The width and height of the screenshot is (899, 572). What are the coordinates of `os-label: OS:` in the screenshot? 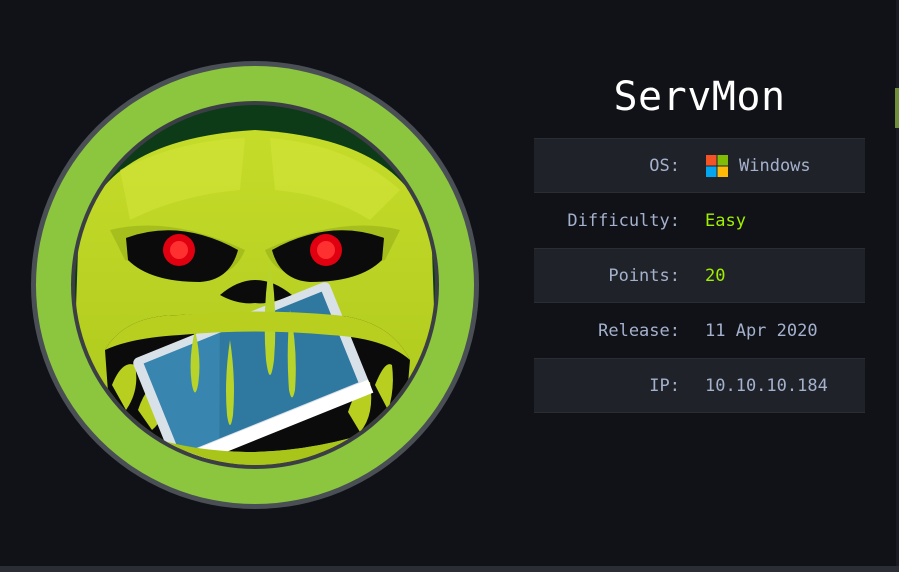 It's located at (664, 165).